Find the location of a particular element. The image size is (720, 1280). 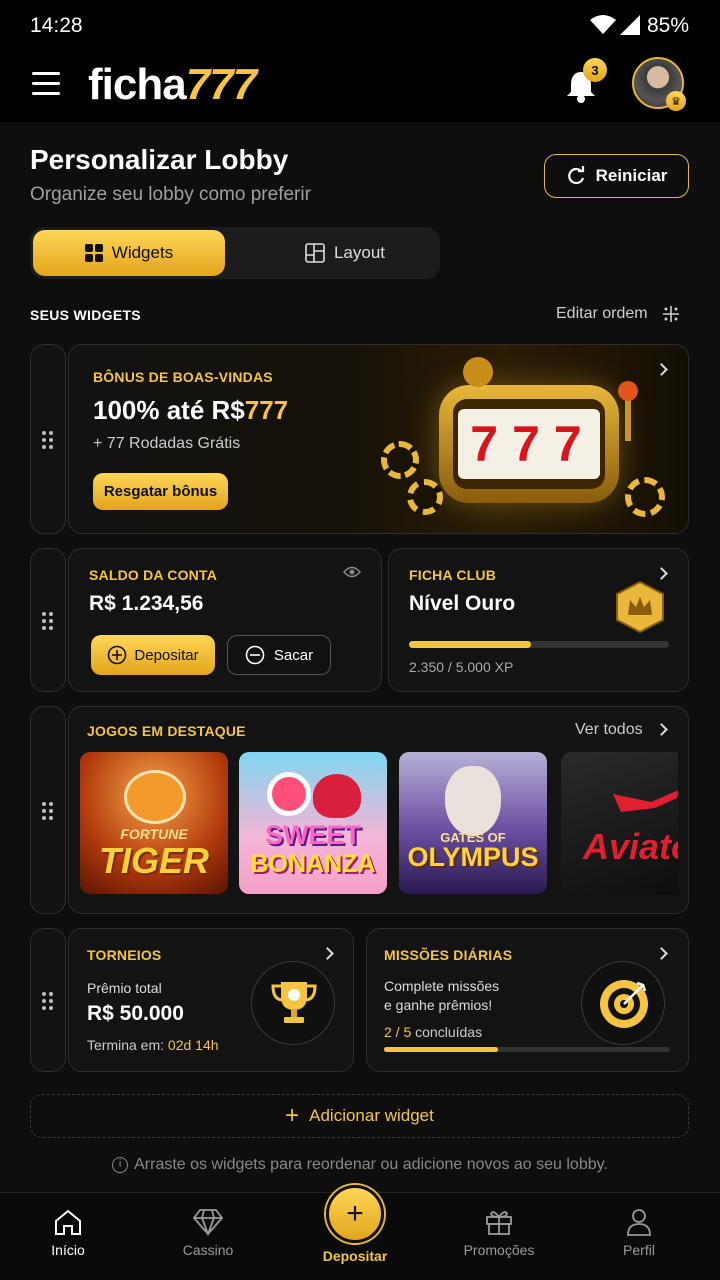

tab-layout: Layout is located at coordinates (345, 253).